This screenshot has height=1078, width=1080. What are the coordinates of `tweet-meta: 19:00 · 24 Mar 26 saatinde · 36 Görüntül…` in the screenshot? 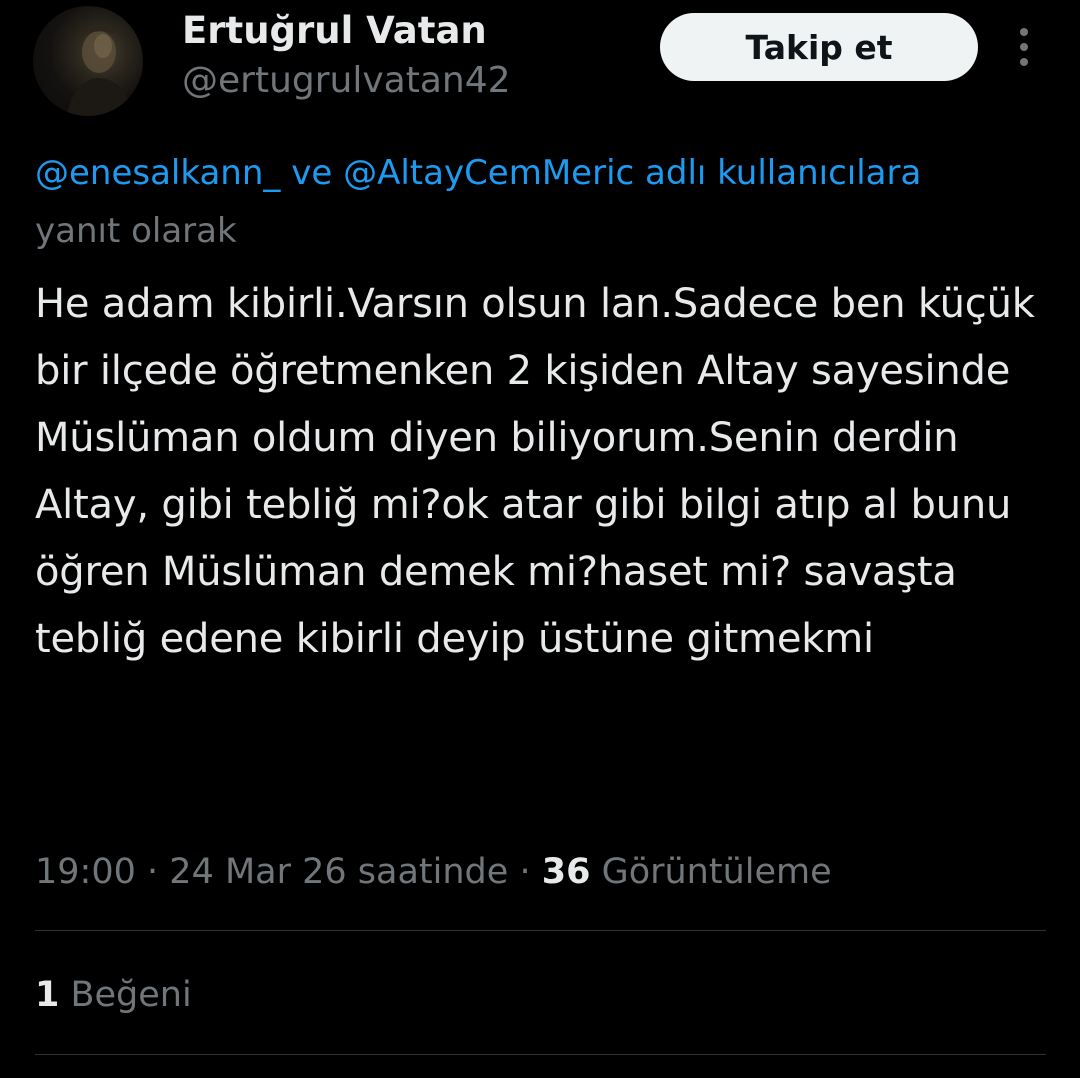 It's located at (433, 872).